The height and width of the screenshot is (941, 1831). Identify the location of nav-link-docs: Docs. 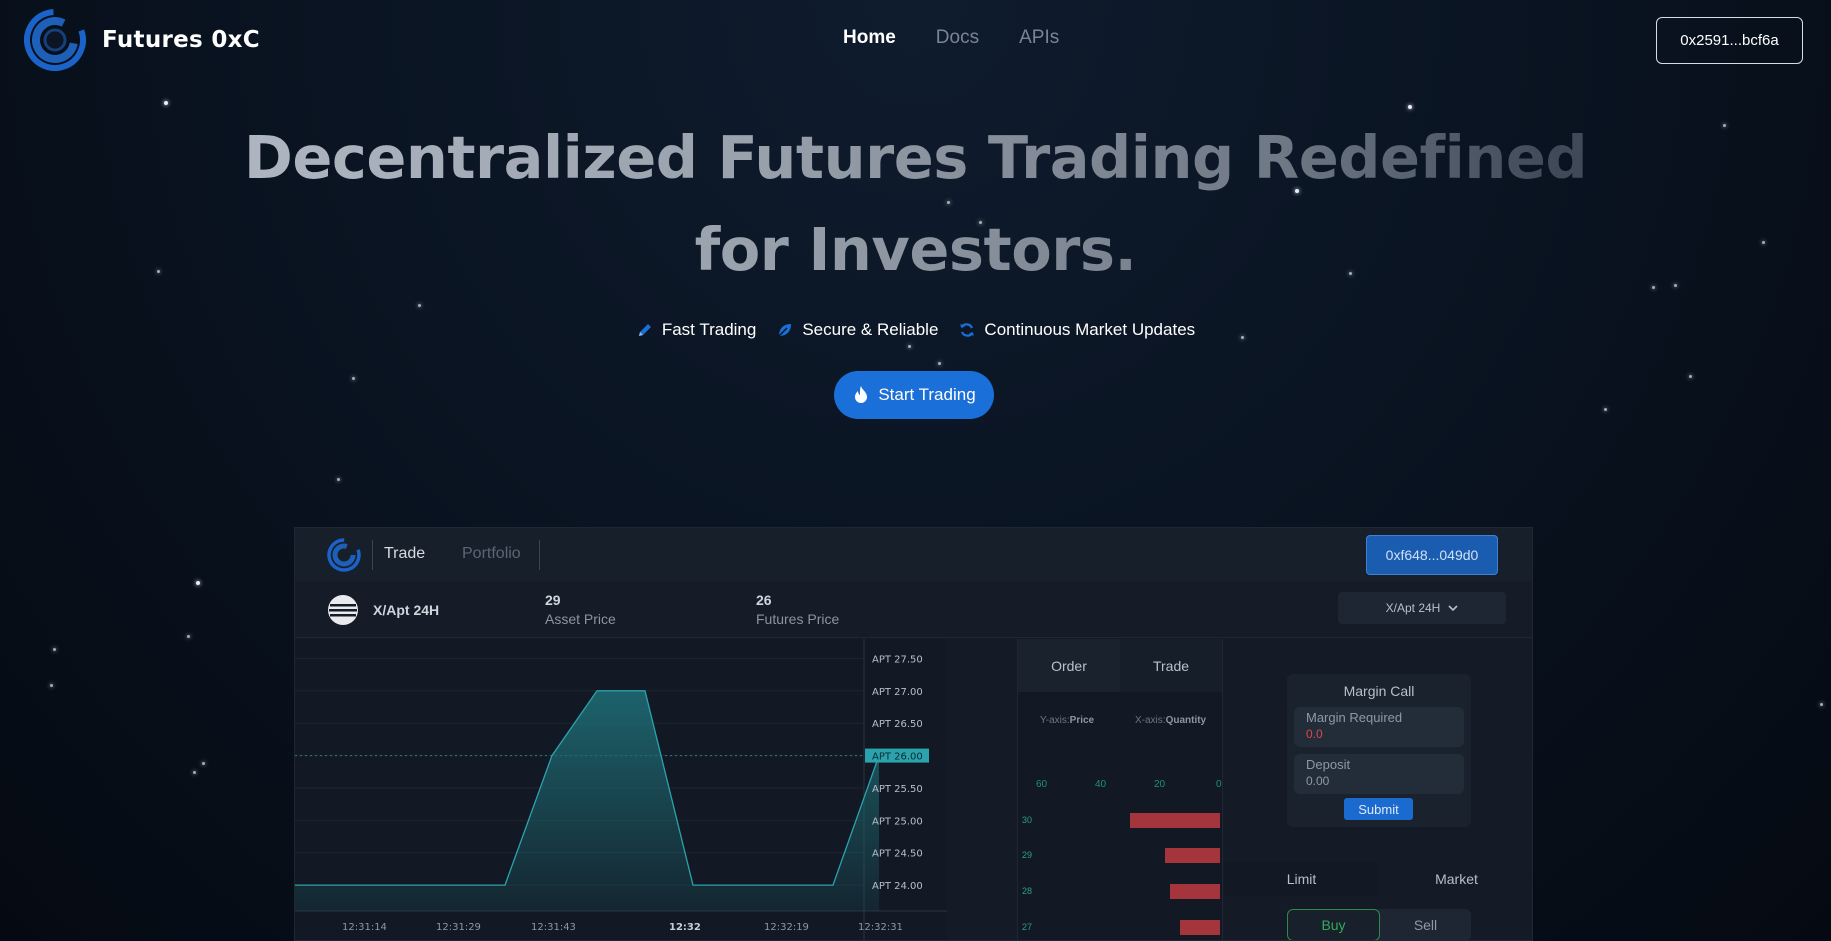
(957, 38).